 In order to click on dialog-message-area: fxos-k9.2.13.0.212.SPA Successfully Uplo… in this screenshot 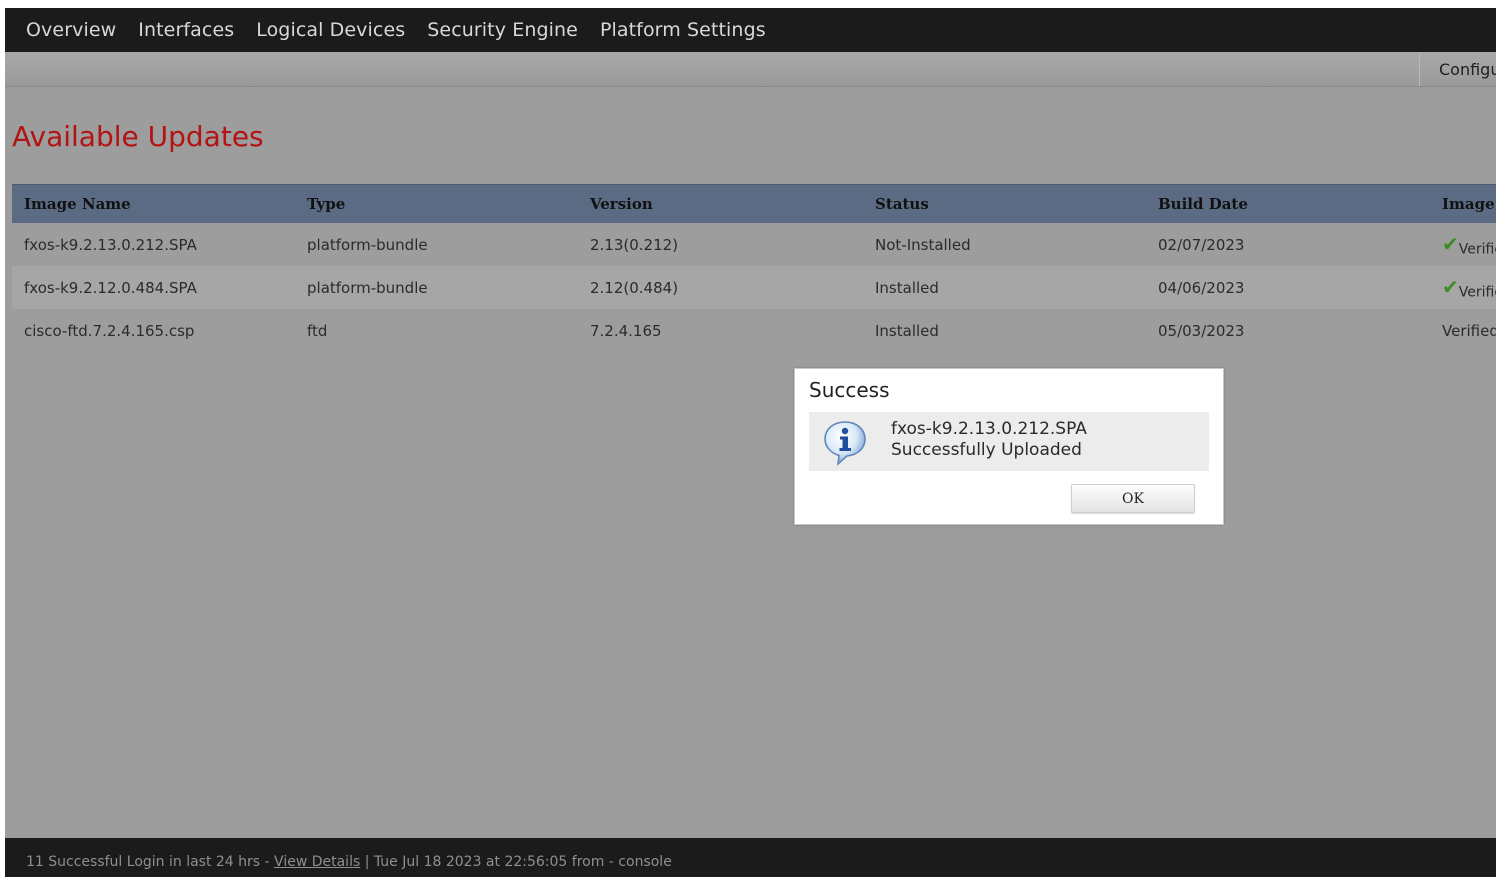, I will do `click(1009, 441)`.